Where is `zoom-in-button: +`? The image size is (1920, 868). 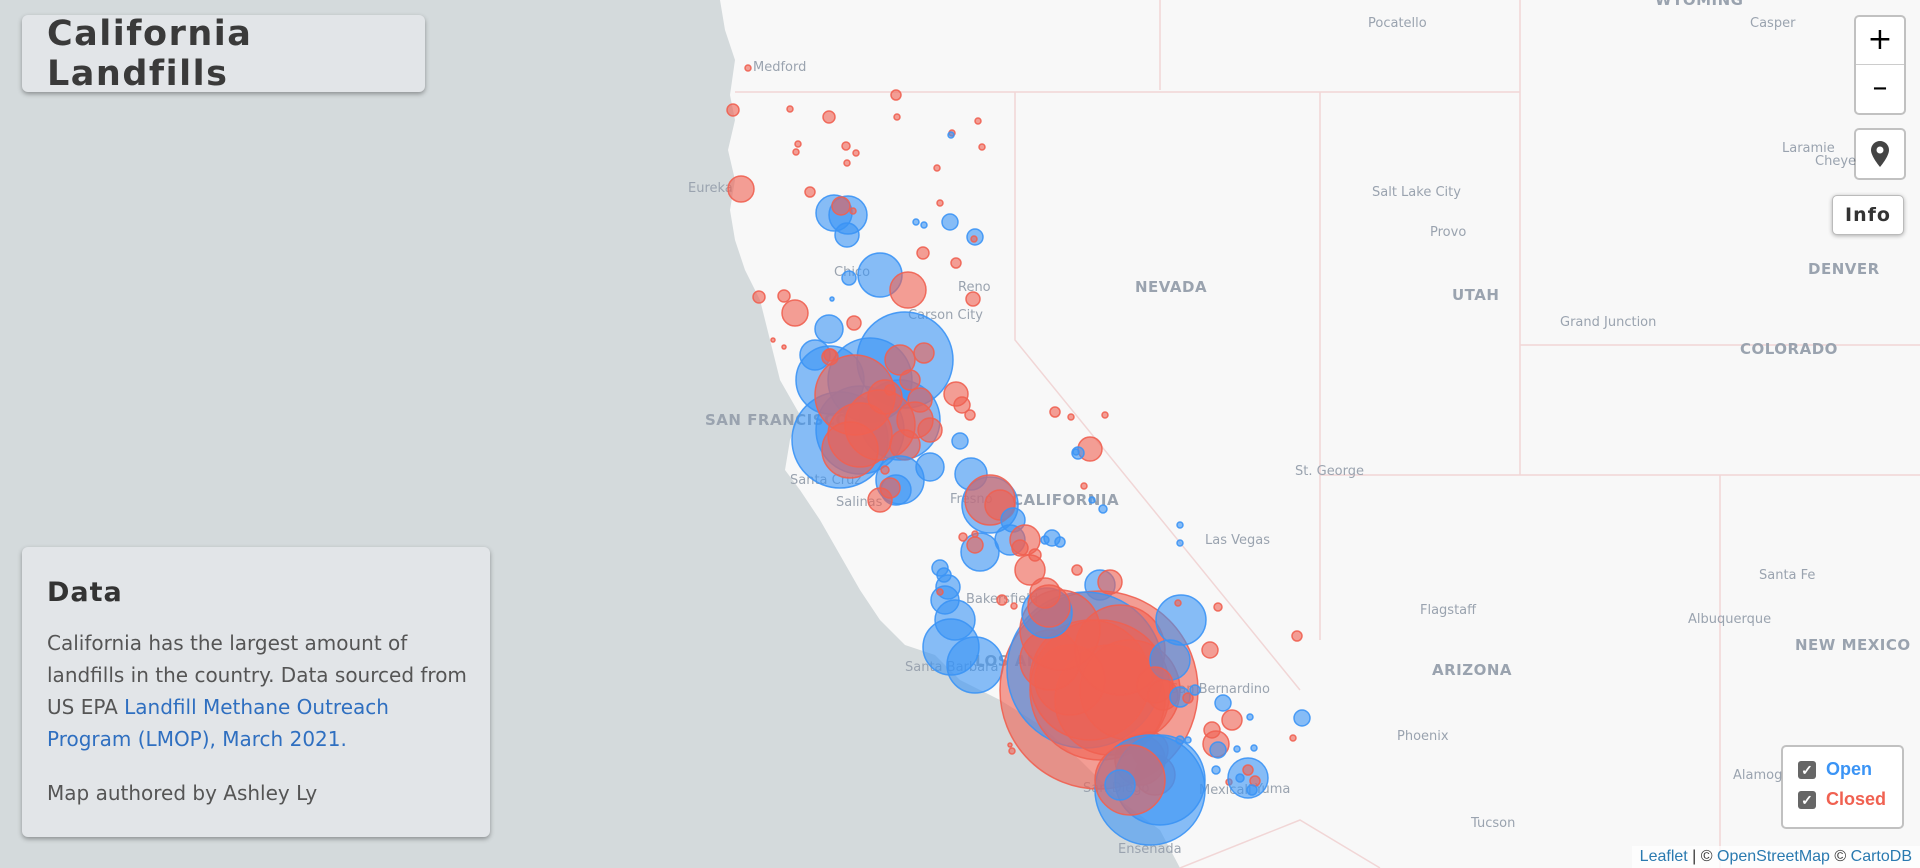 zoom-in-button: + is located at coordinates (1880, 41).